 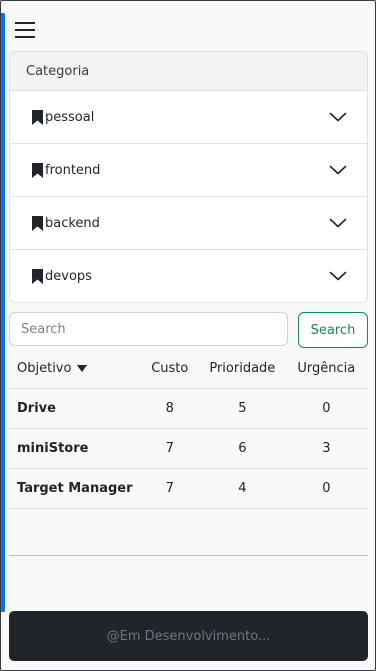 What do you see at coordinates (188, 223) in the screenshot?
I see `accordion-item-backend: backend` at bounding box center [188, 223].